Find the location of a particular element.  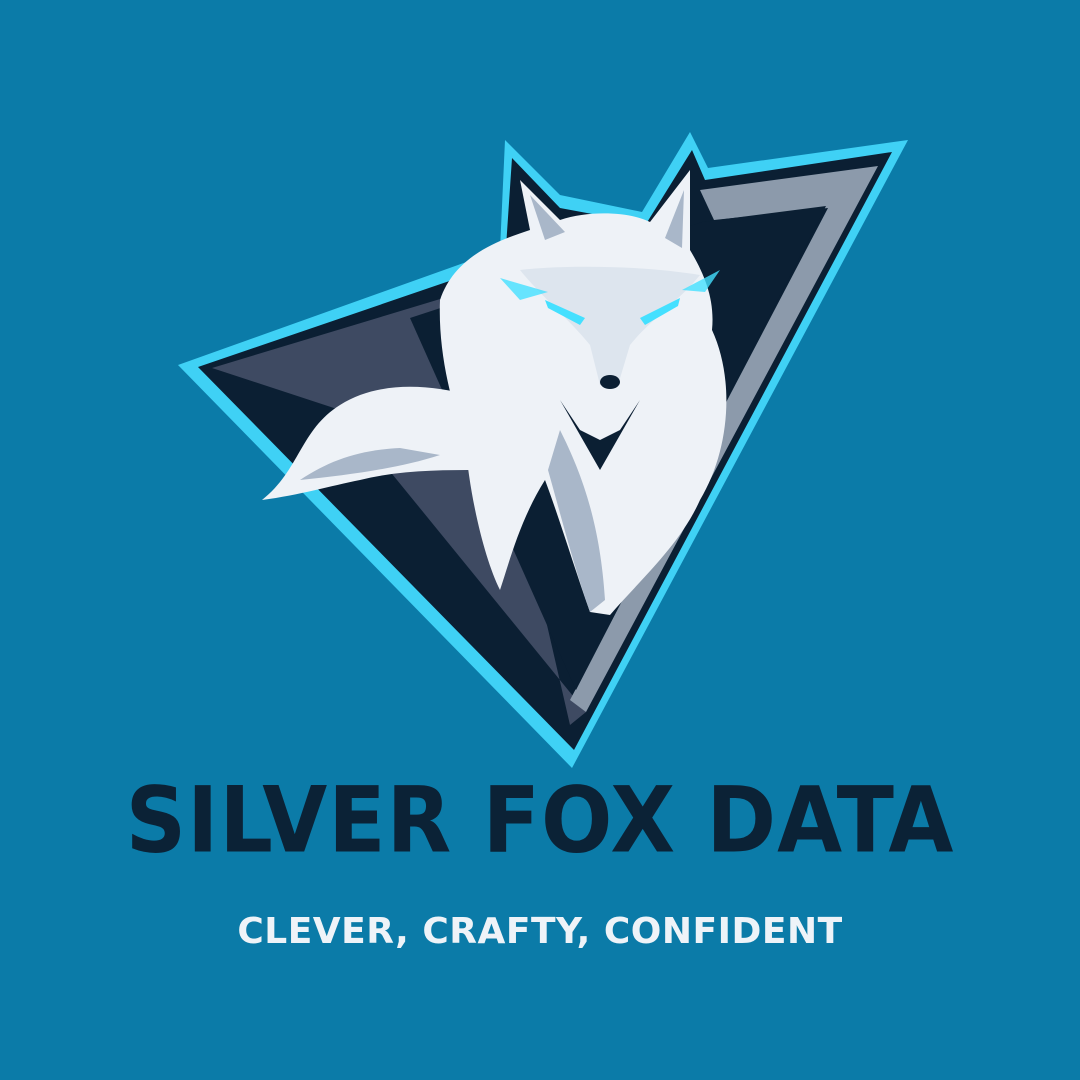

brand-name: SILVER FOX DATA is located at coordinates (540, 820).